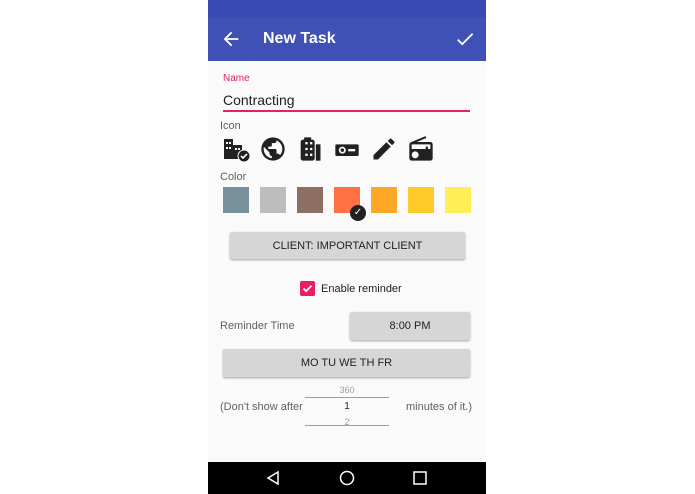  Describe the element at coordinates (236, 200) in the screenshot. I see `color-swatch-blue-grey` at that location.